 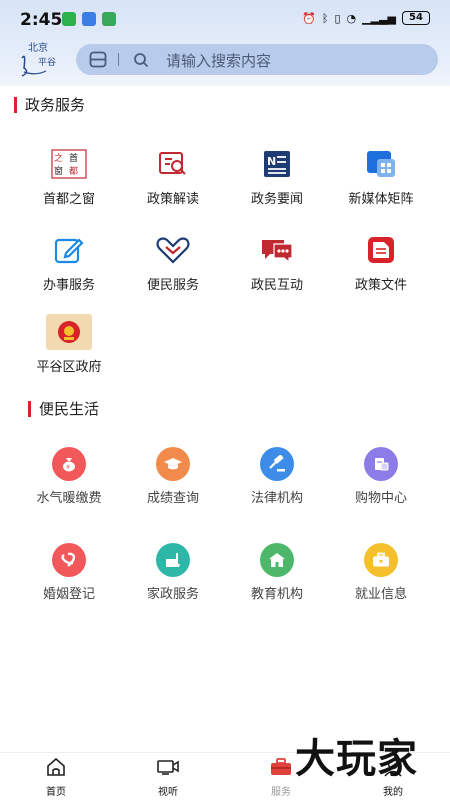 What do you see at coordinates (325, 18) in the screenshot?
I see `bluetooth-icon: ᛒ` at bounding box center [325, 18].